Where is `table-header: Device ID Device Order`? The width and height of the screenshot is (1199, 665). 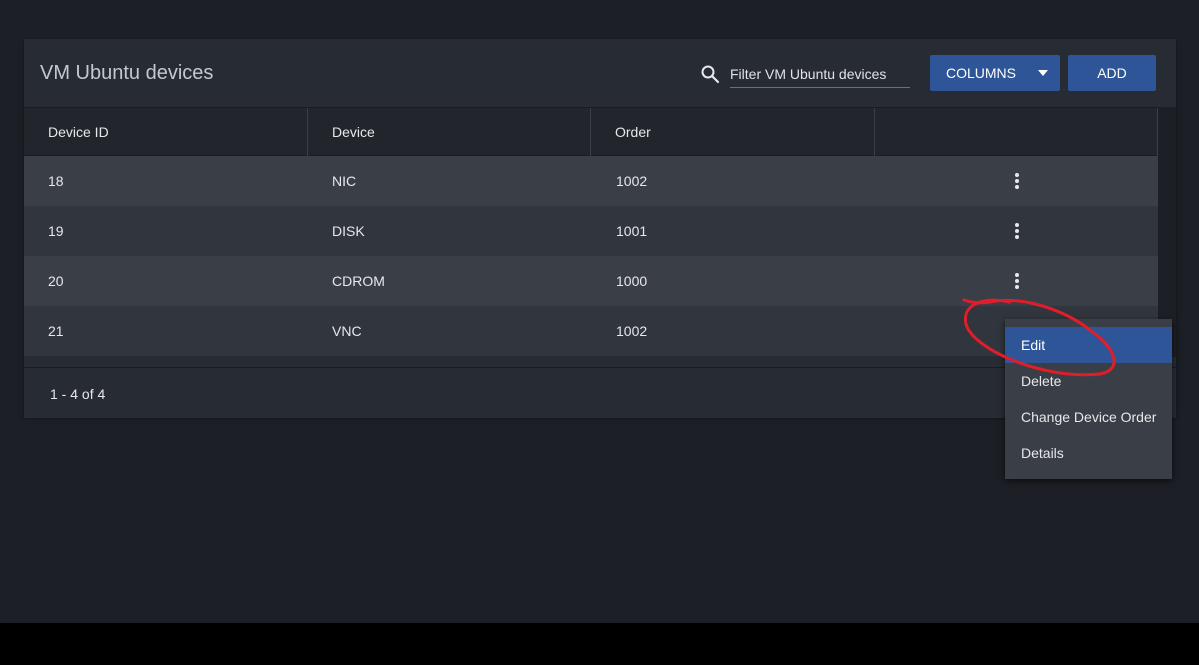 table-header: Device ID Device Order is located at coordinates (591, 131).